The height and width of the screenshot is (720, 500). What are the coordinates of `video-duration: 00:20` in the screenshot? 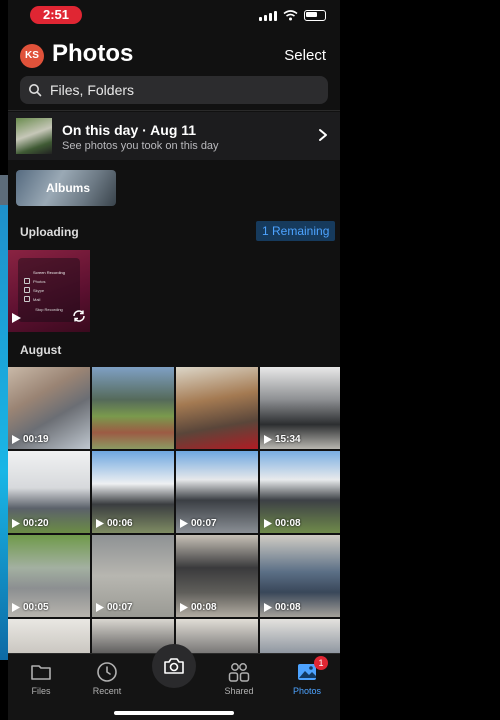 It's located at (30, 523).